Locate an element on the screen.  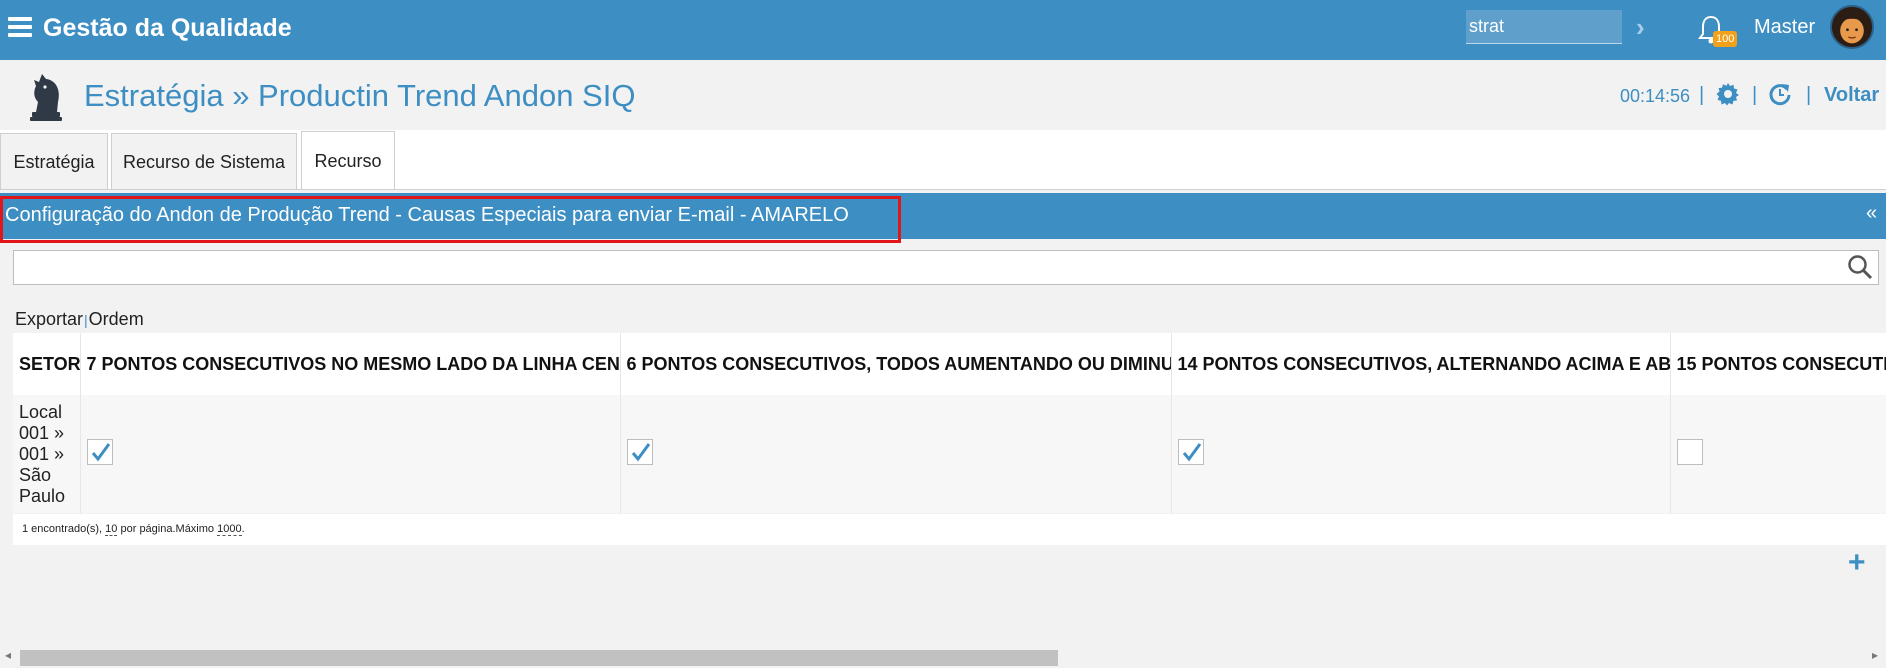
column-header-setor: SETOR is located at coordinates (47, 364).